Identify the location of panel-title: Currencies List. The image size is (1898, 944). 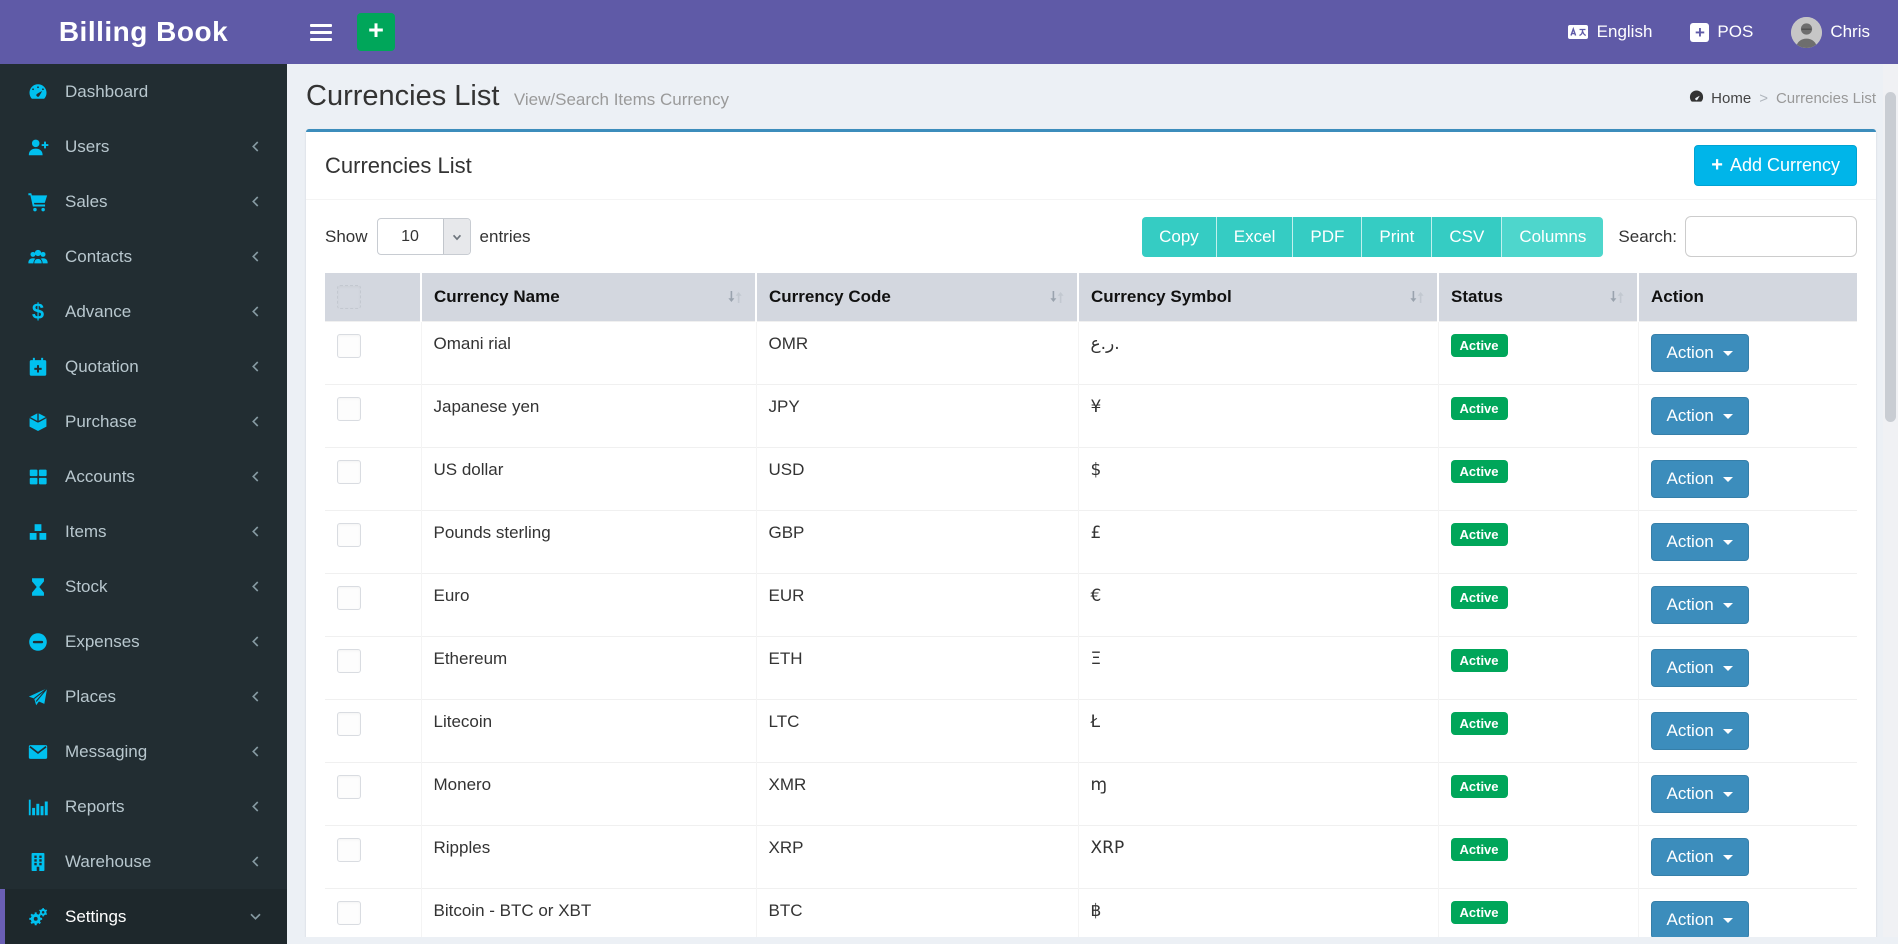
(398, 166).